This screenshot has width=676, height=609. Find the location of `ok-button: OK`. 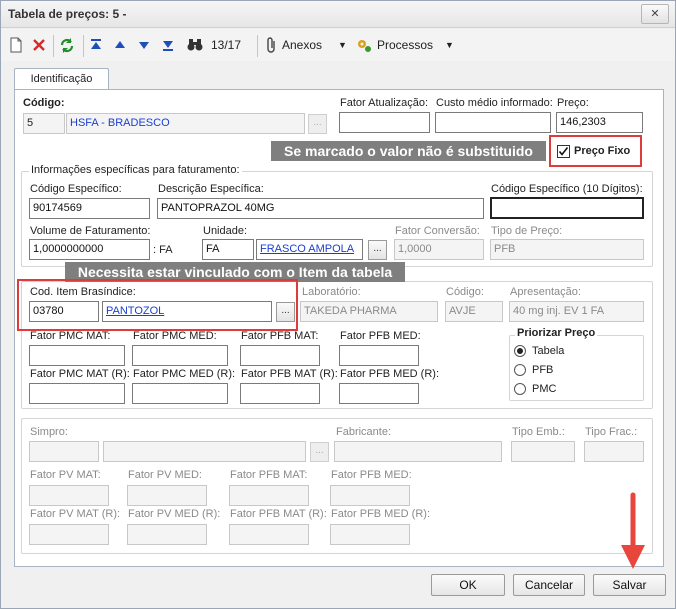

ok-button: OK is located at coordinates (468, 585).